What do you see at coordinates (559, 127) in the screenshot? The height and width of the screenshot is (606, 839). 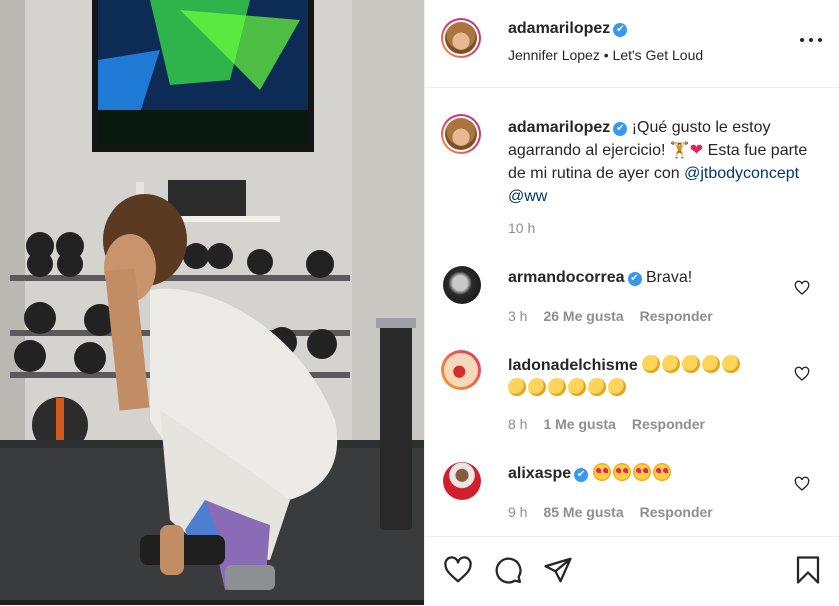 I see `caption-username: adamarilopez` at bounding box center [559, 127].